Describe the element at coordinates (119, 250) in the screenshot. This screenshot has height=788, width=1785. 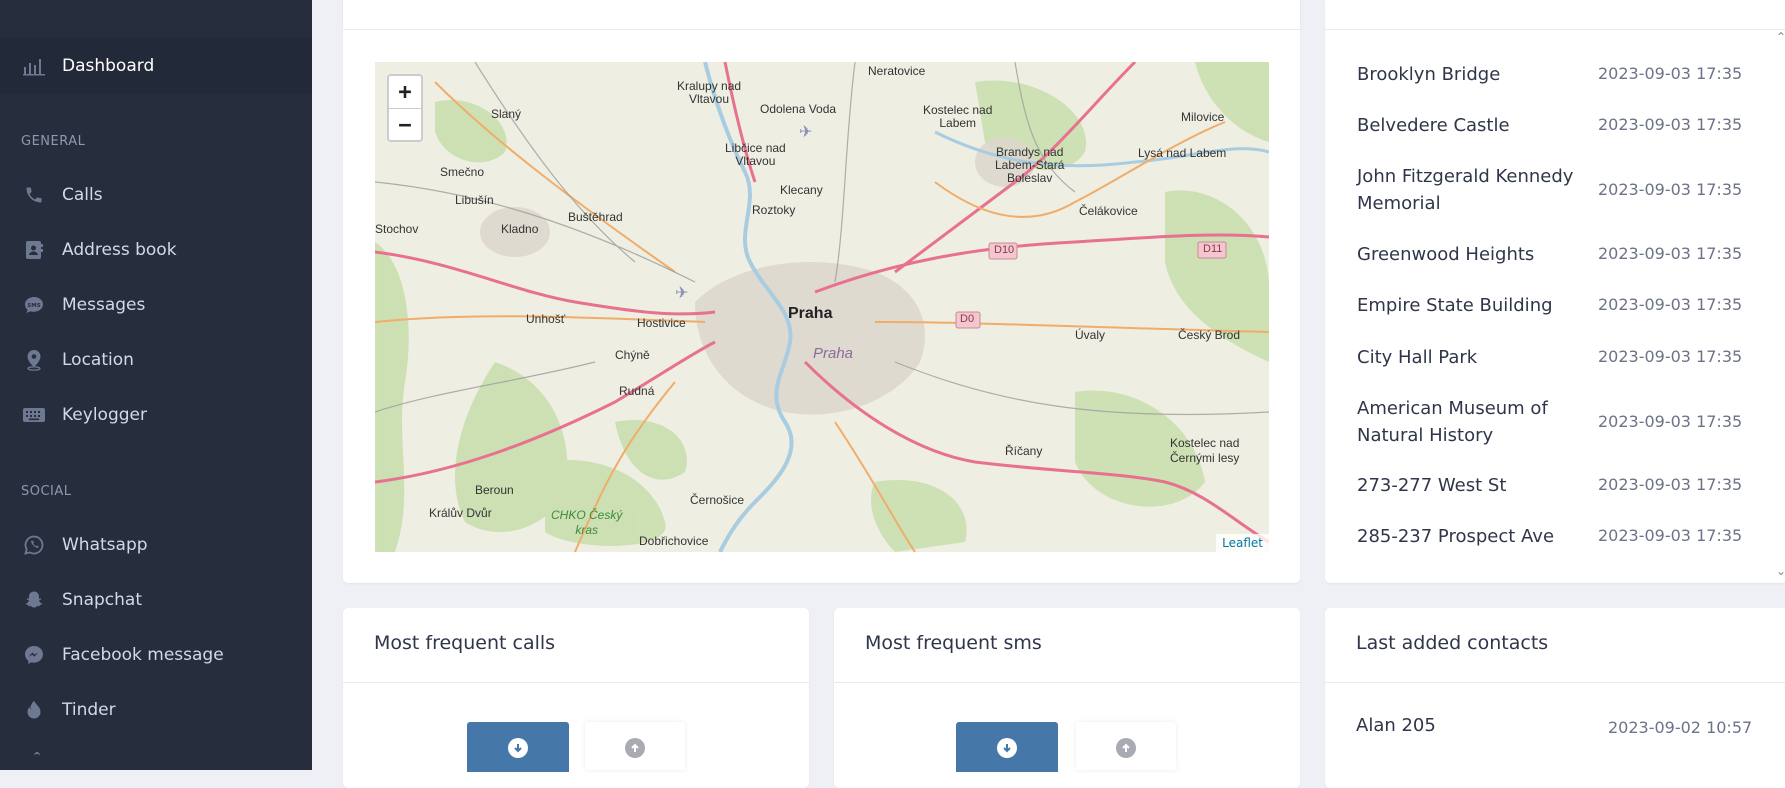
I see `sidebar-item-label: Address book` at that location.